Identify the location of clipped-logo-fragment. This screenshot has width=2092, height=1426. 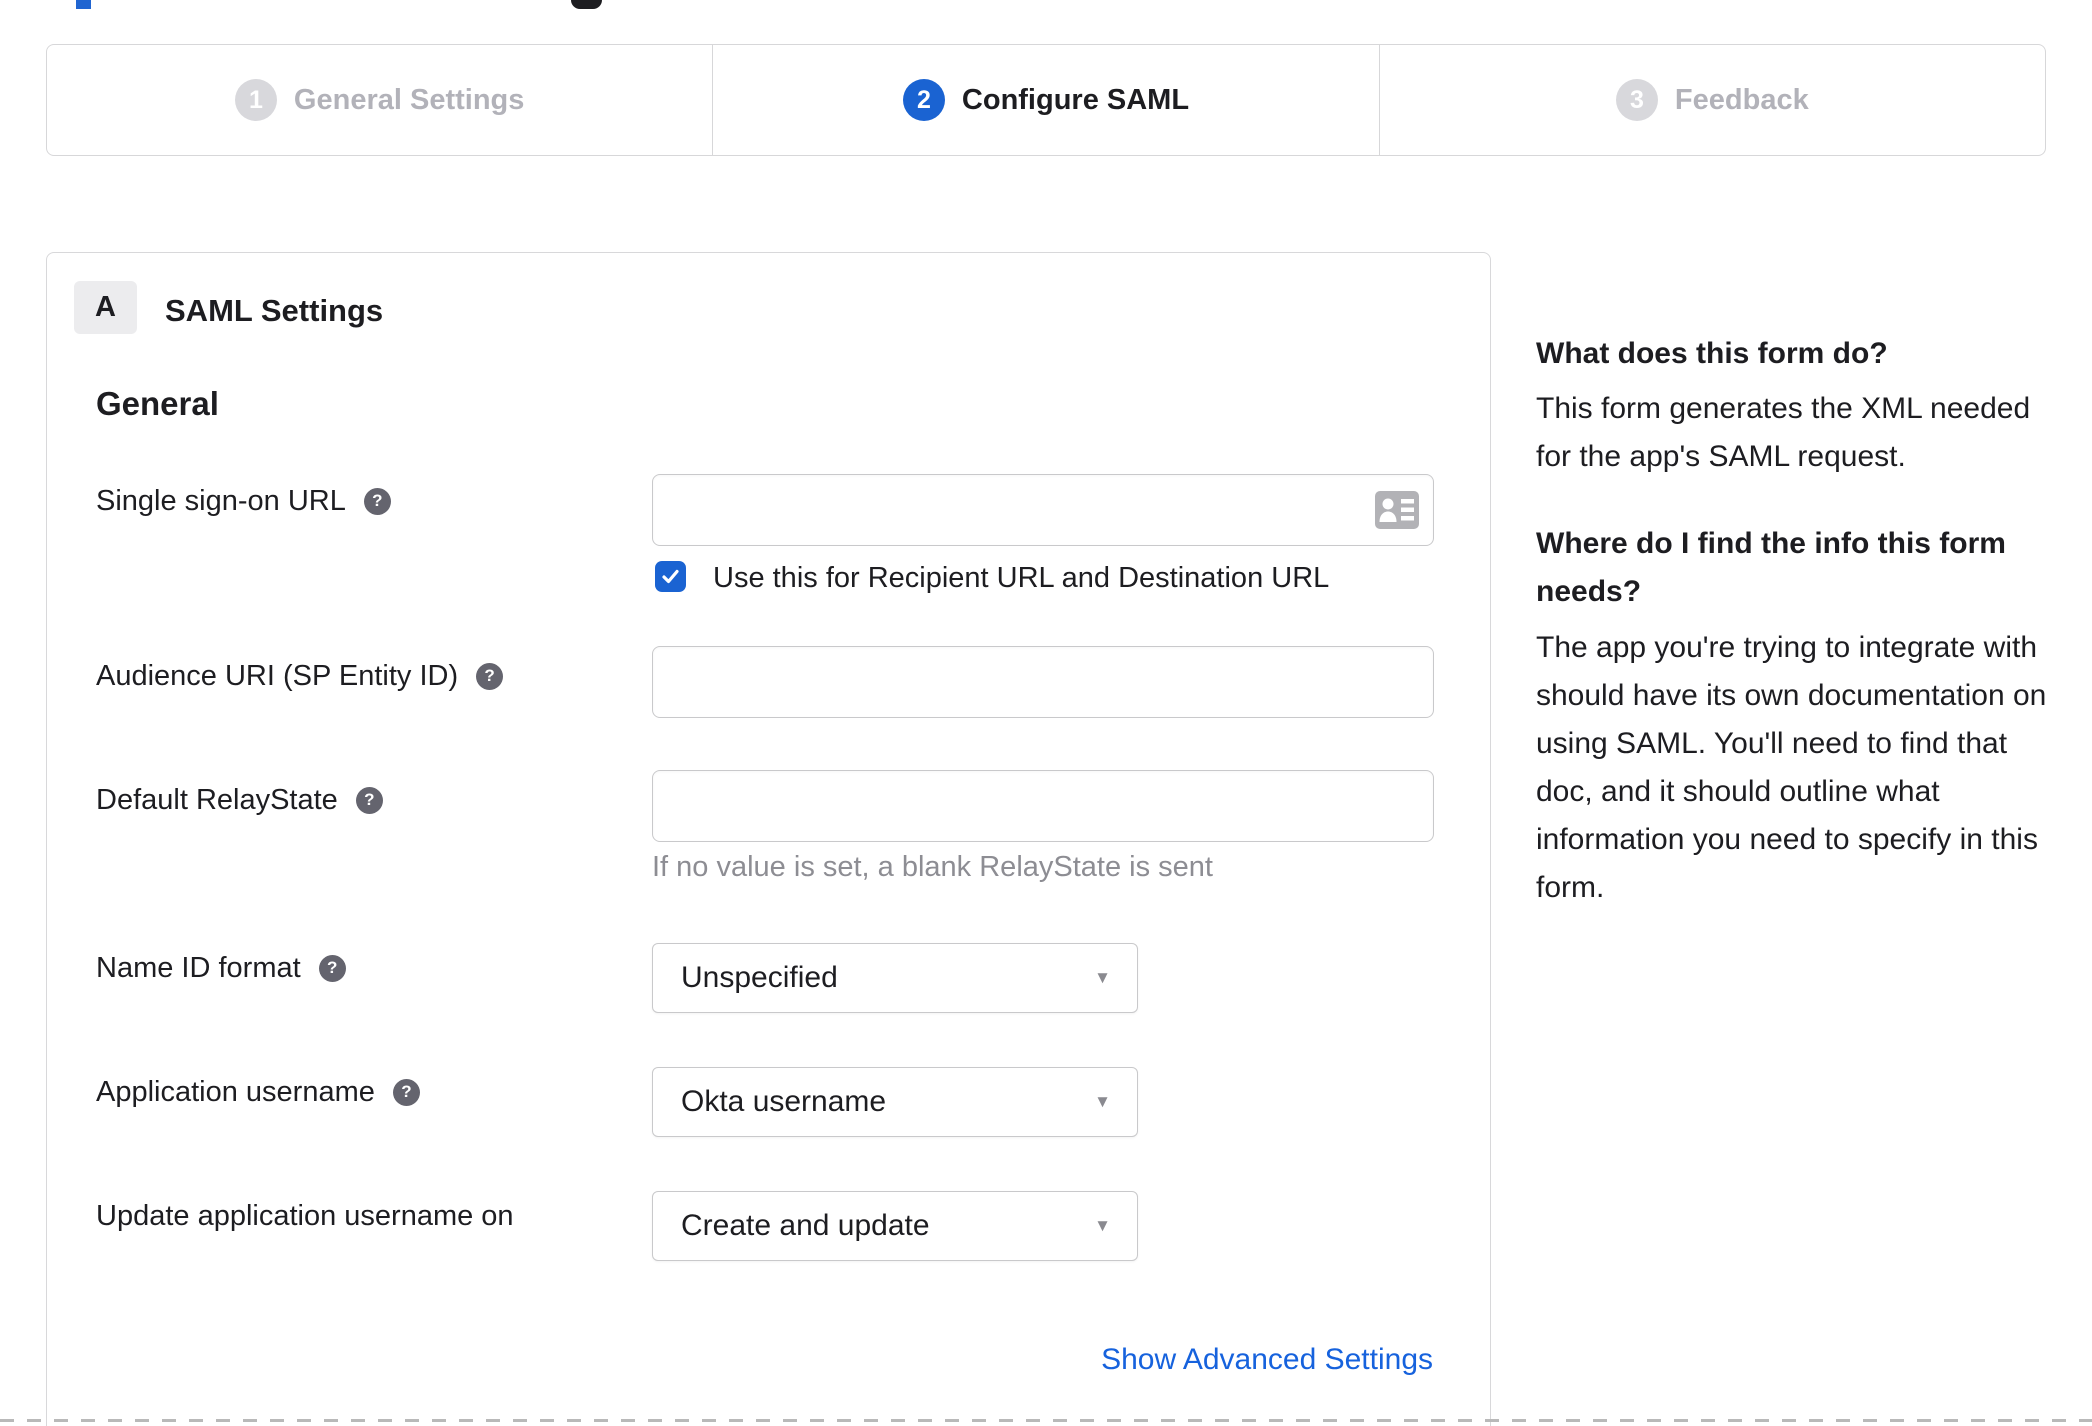
(83, 4).